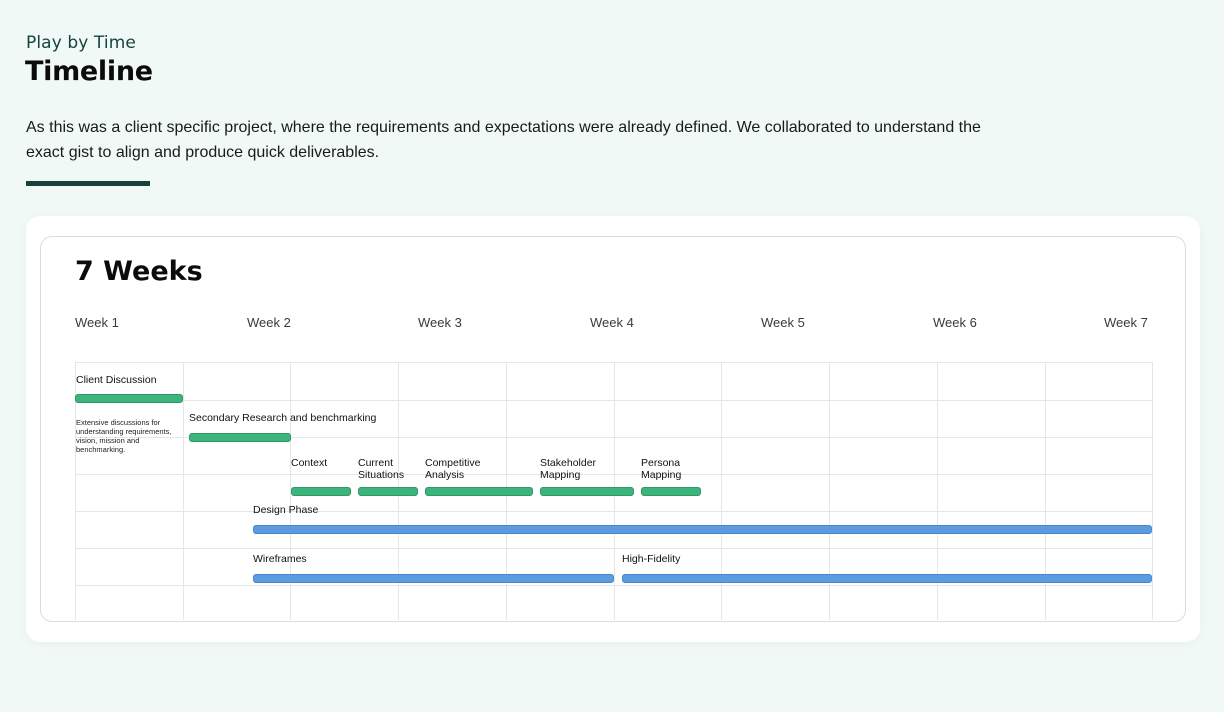 This screenshot has height=712, width=1224. What do you see at coordinates (269, 322) in the screenshot?
I see `week-label-2: Week 2` at bounding box center [269, 322].